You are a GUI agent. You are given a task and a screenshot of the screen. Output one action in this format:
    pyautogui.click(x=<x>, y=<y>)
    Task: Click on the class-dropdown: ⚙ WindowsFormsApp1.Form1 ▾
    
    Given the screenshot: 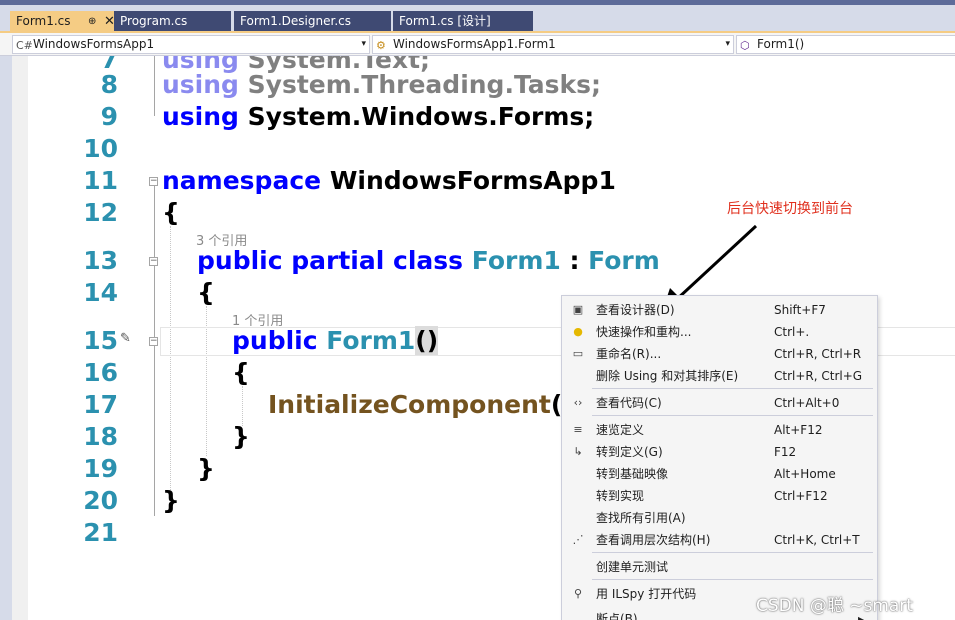 What is the action you would take?
    pyautogui.click(x=553, y=44)
    